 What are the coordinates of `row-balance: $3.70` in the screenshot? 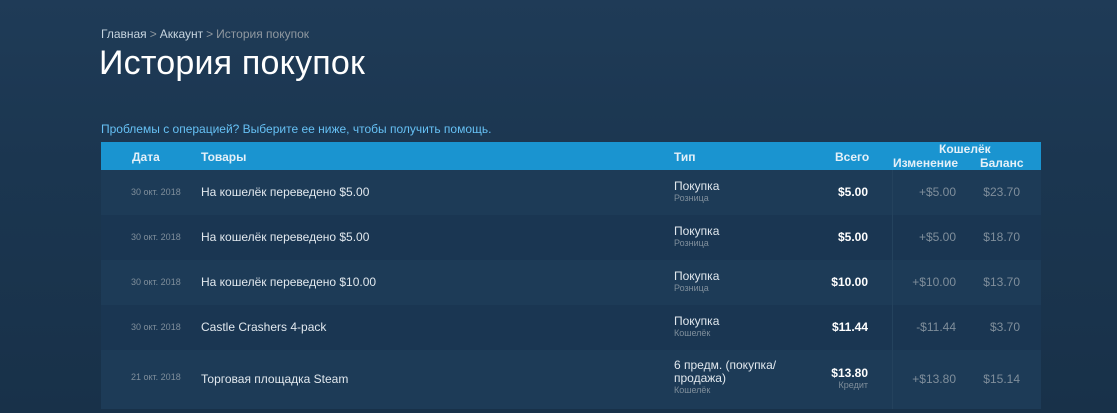 It's located at (1004, 327).